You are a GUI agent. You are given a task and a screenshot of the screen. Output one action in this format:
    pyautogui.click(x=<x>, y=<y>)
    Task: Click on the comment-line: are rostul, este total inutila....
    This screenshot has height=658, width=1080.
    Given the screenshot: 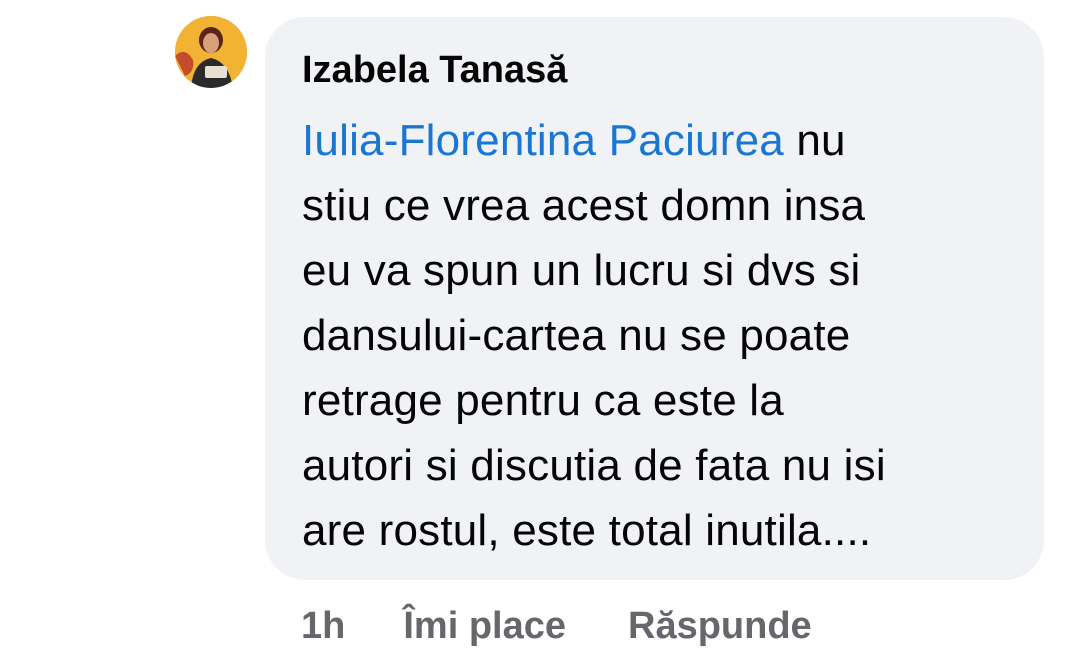 What is the action you would take?
    pyautogui.click(x=587, y=530)
    